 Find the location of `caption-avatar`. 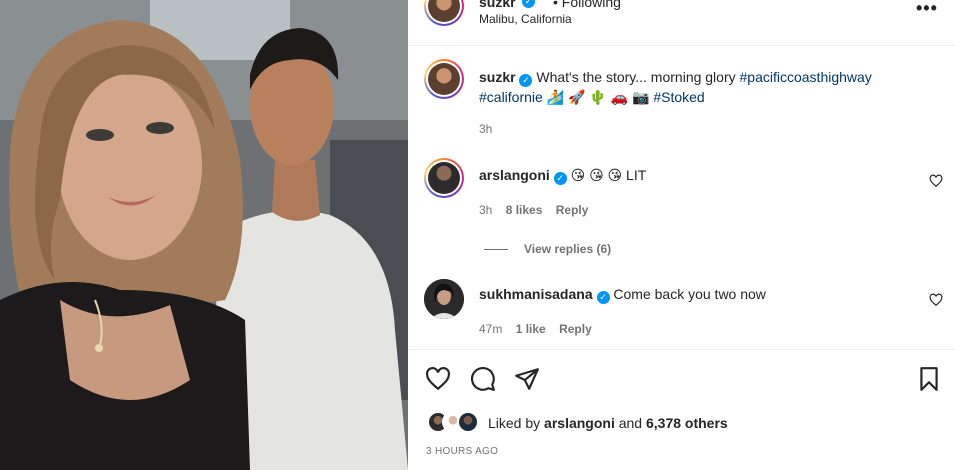

caption-avatar is located at coordinates (444, 79).